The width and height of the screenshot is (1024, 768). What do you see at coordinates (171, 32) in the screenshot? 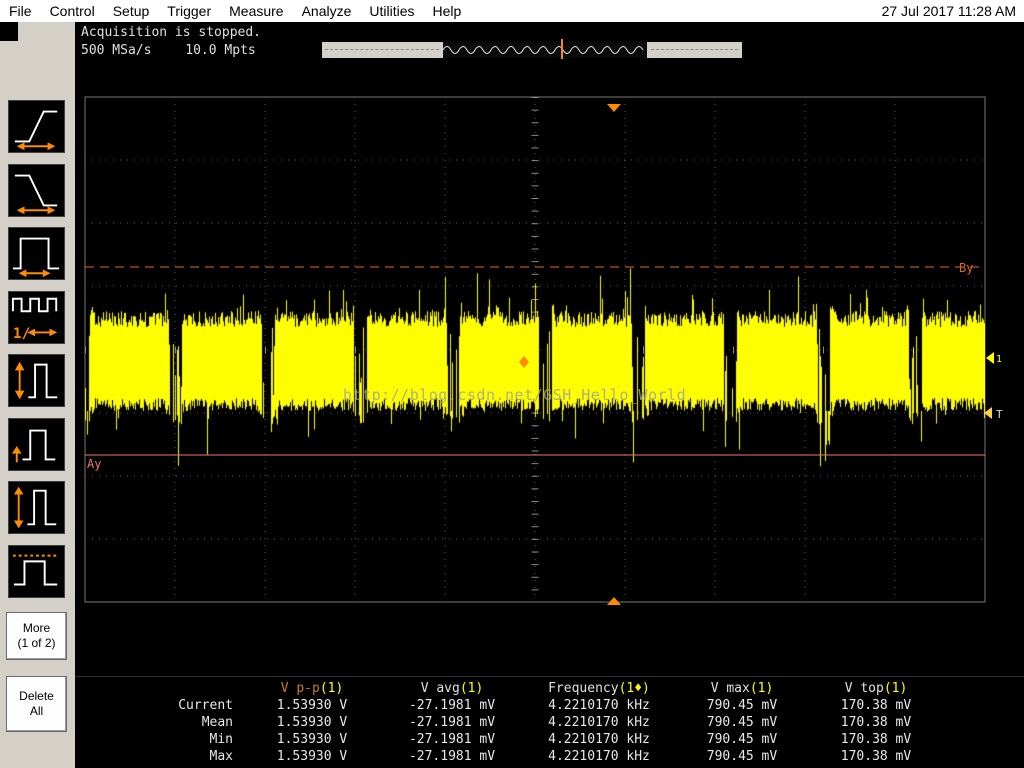
I see `acquisition-status: Acquisition is stopped.` at bounding box center [171, 32].